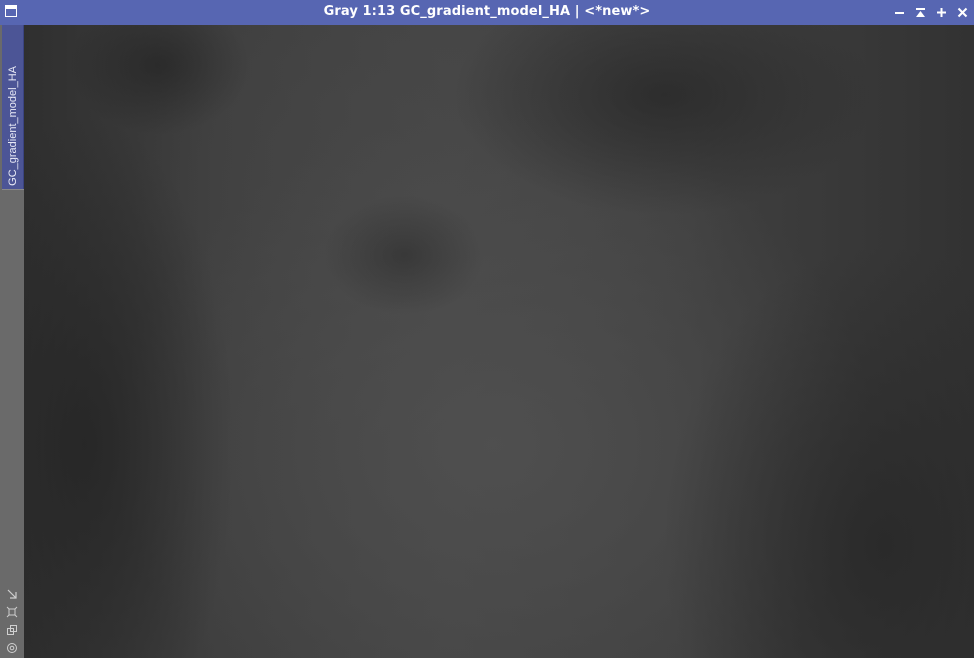  I want to click on close-icon, so click(962, 12).